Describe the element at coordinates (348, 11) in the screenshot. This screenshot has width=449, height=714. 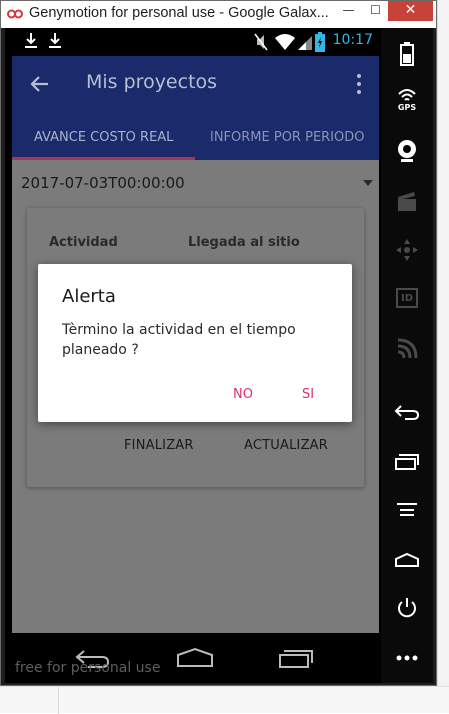
I see `minimize-button: —` at that location.